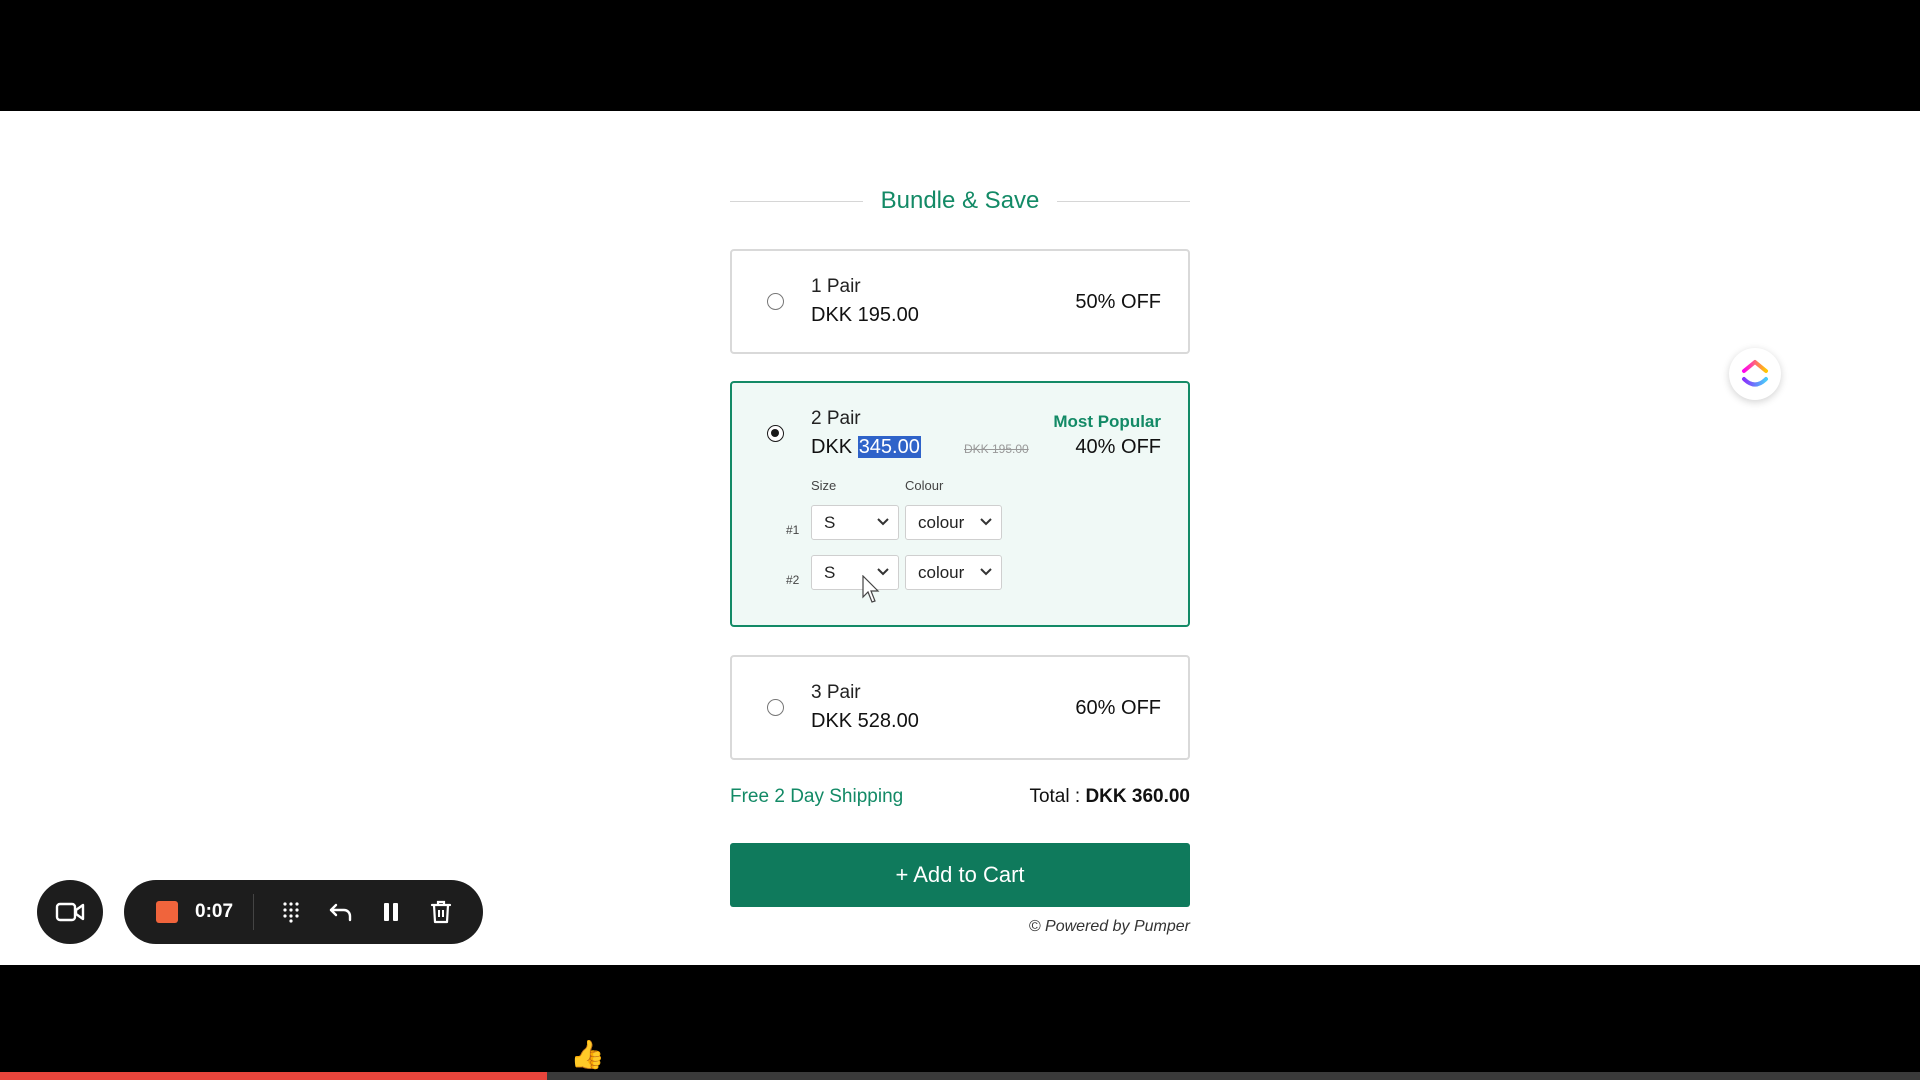 The image size is (1920, 1080). Describe the element at coordinates (274, 1076) in the screenshot. I see `video-progress-fill` at that location.